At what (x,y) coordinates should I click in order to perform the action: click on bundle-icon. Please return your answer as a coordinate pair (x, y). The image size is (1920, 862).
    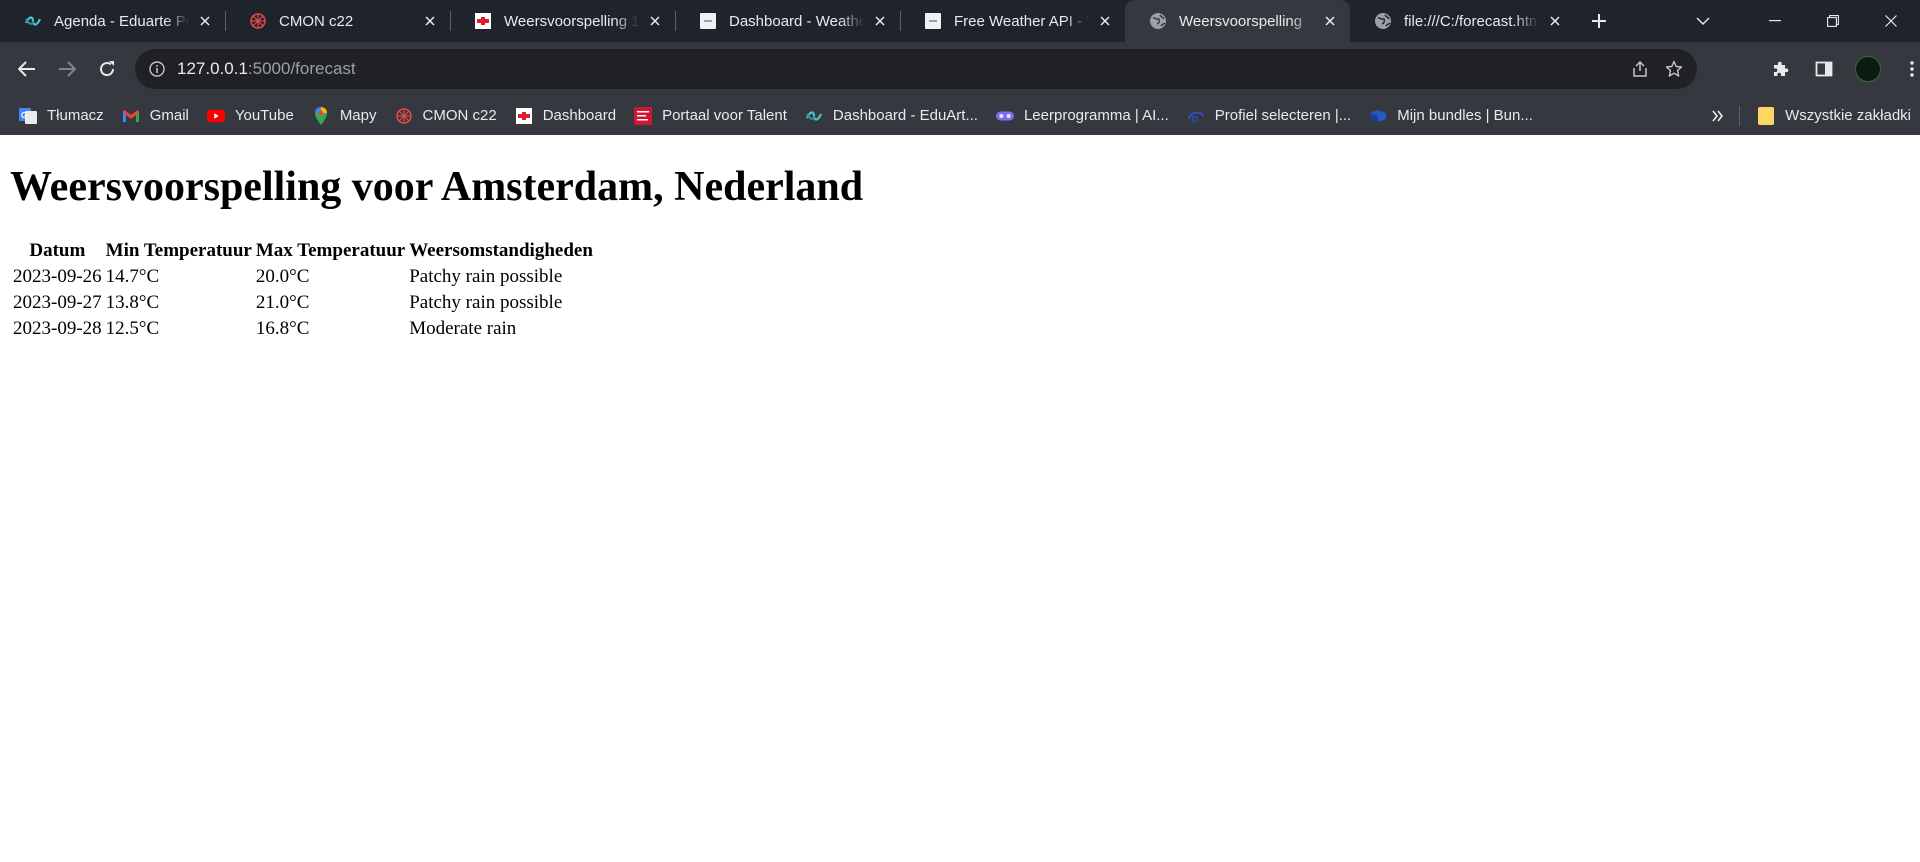
    Looking at the image, I should click on (1378, 116).